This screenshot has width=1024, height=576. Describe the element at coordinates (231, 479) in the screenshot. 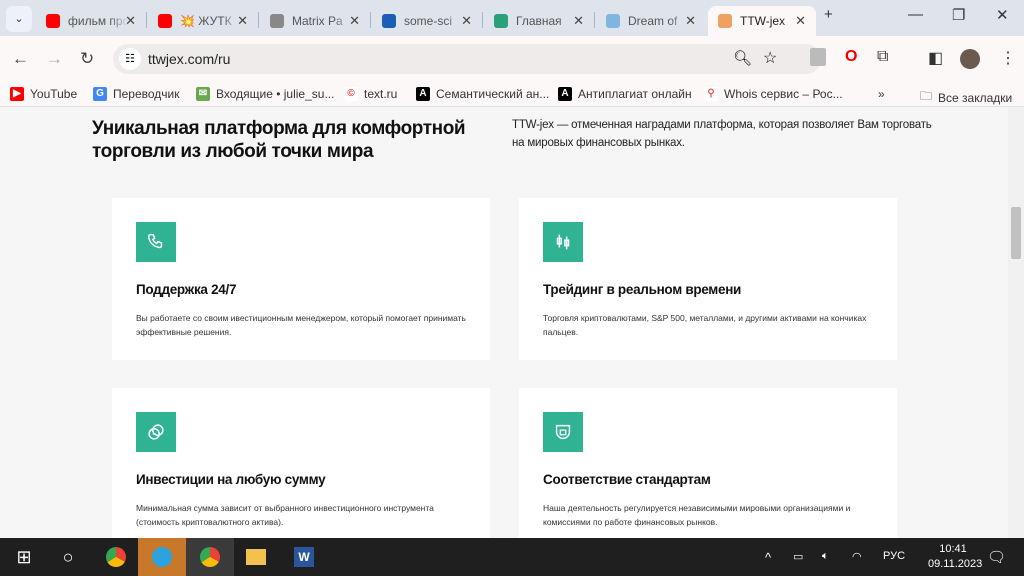

I see `feature-title: Инвестиции на любую сумму` at that location.